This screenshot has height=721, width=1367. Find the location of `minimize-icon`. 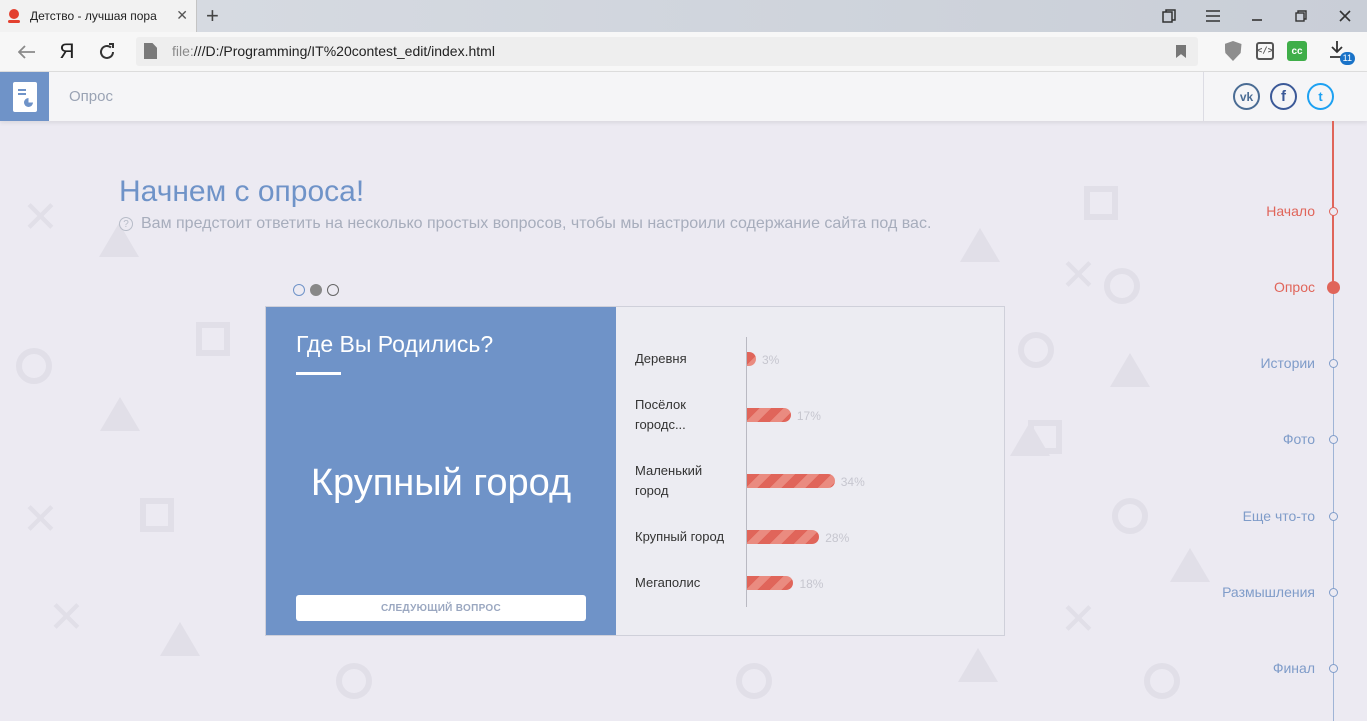

minimize-icon is located at coordinates (1257, 16).